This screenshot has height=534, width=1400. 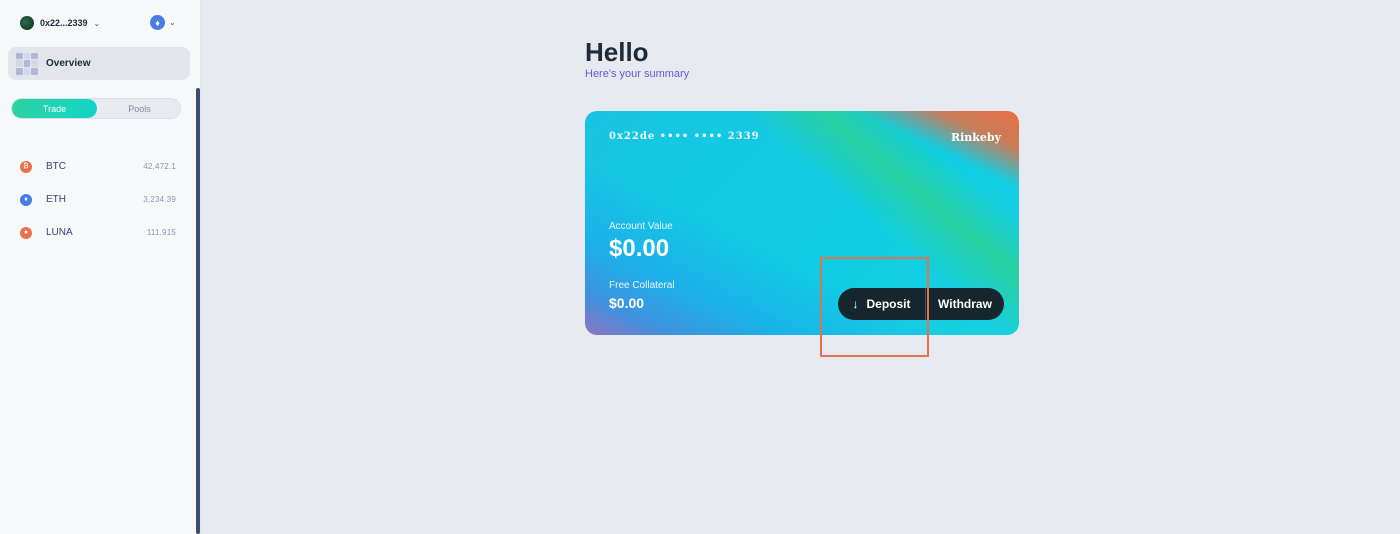 I want to click on market-symbol: LUNA, so click(x=59, y=232).